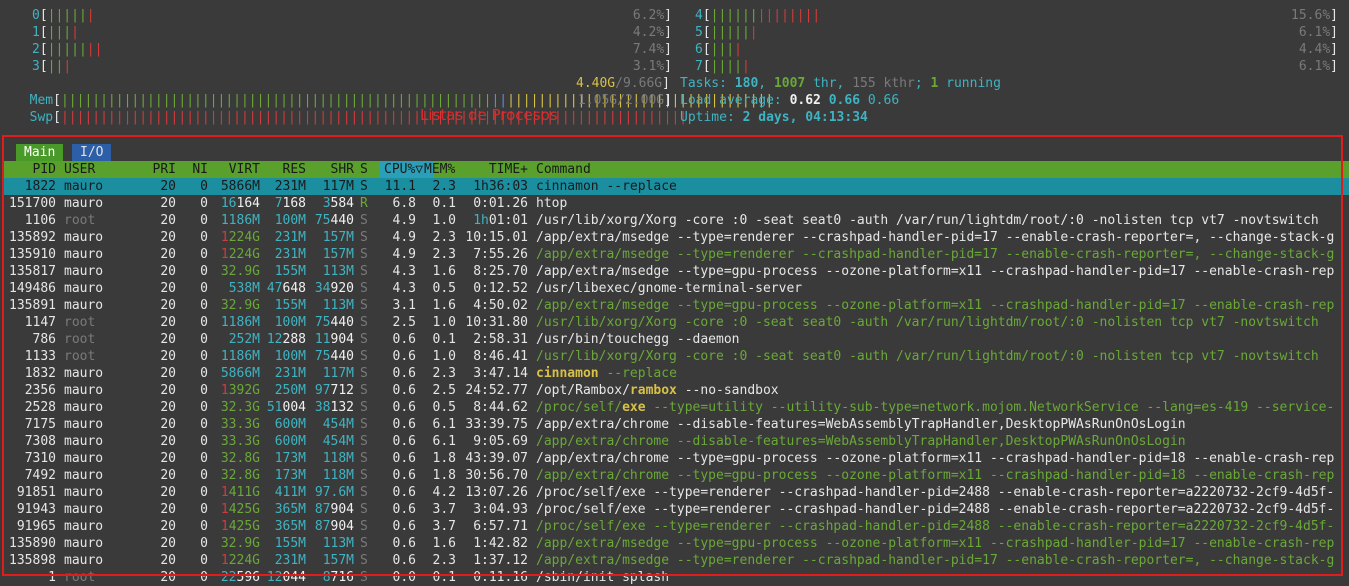 Image resolution: width=1349 pixels, height=586 pixels. Describe the element at coordinates (338, 373) in the screenshot. I see `process-shr: 117M` at that location.